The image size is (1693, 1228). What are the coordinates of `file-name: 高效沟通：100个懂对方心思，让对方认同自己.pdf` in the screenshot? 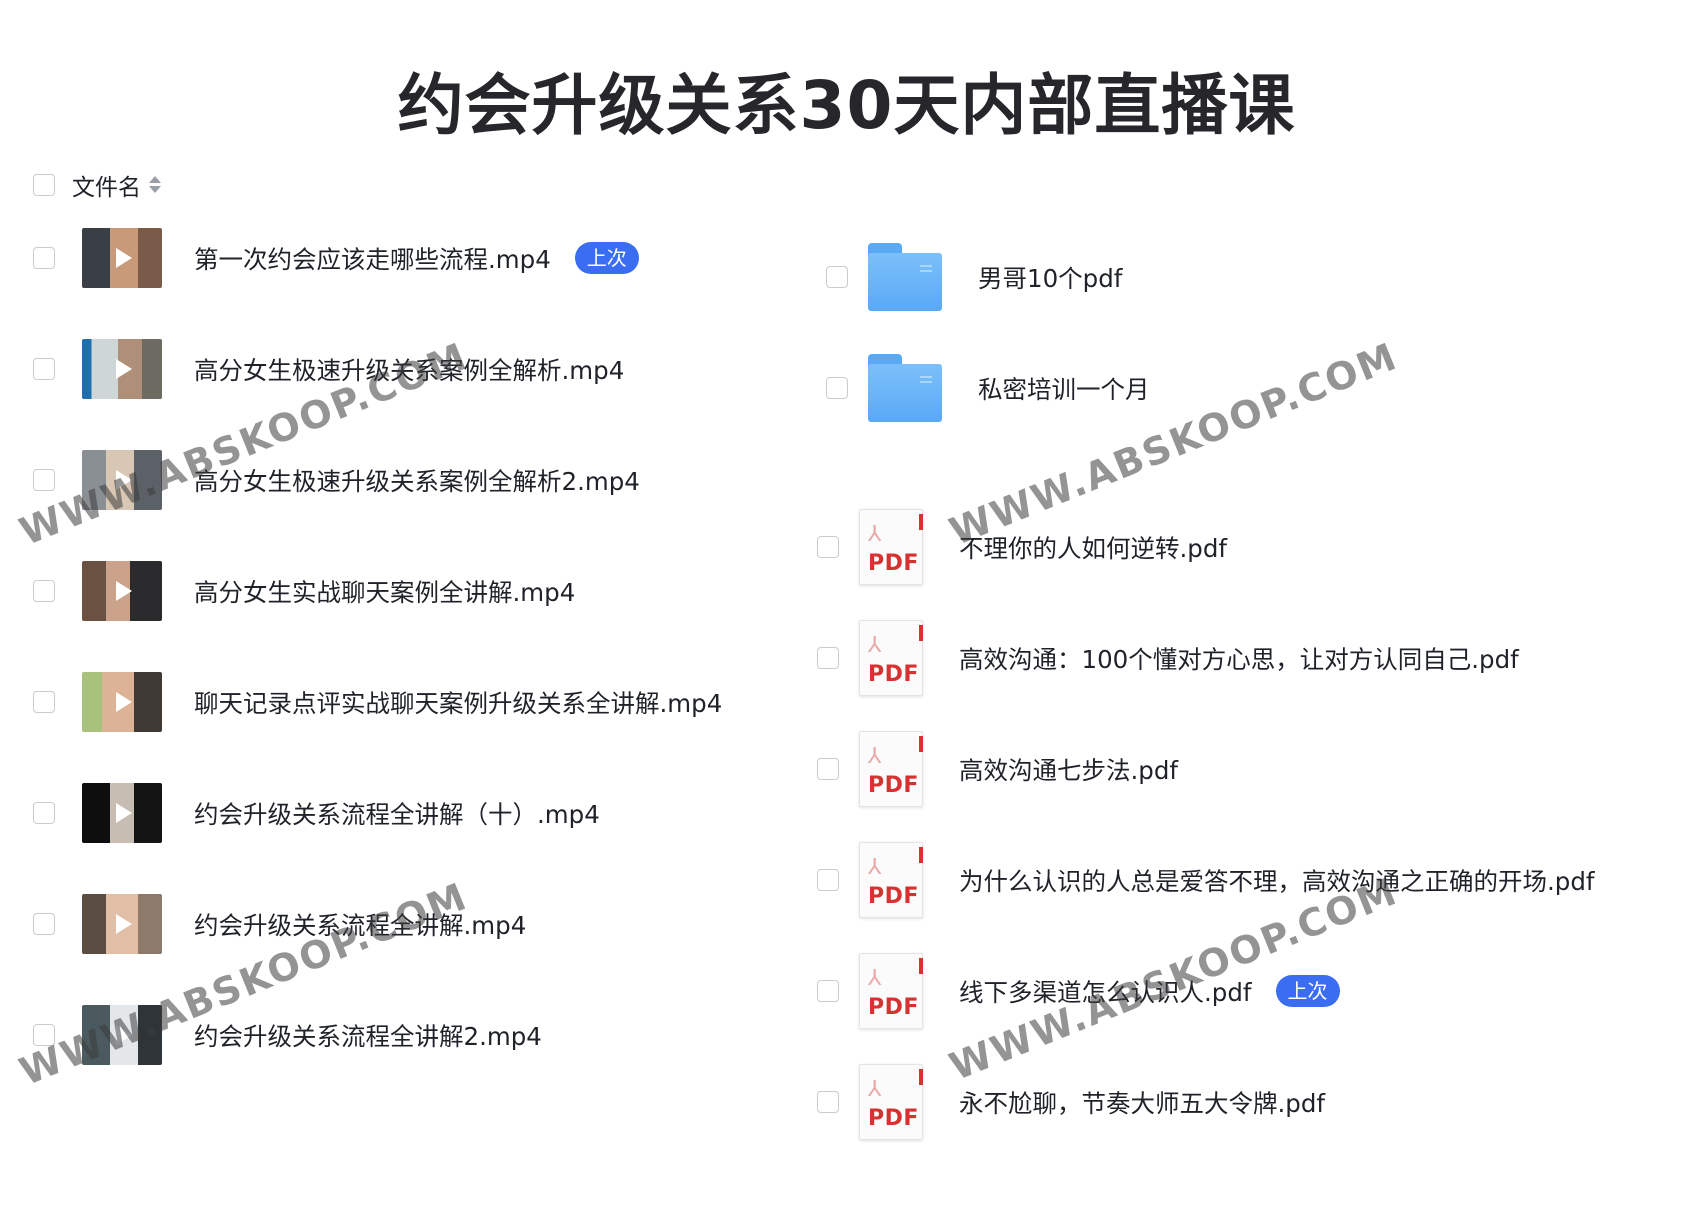 It's located at (1239, 658).